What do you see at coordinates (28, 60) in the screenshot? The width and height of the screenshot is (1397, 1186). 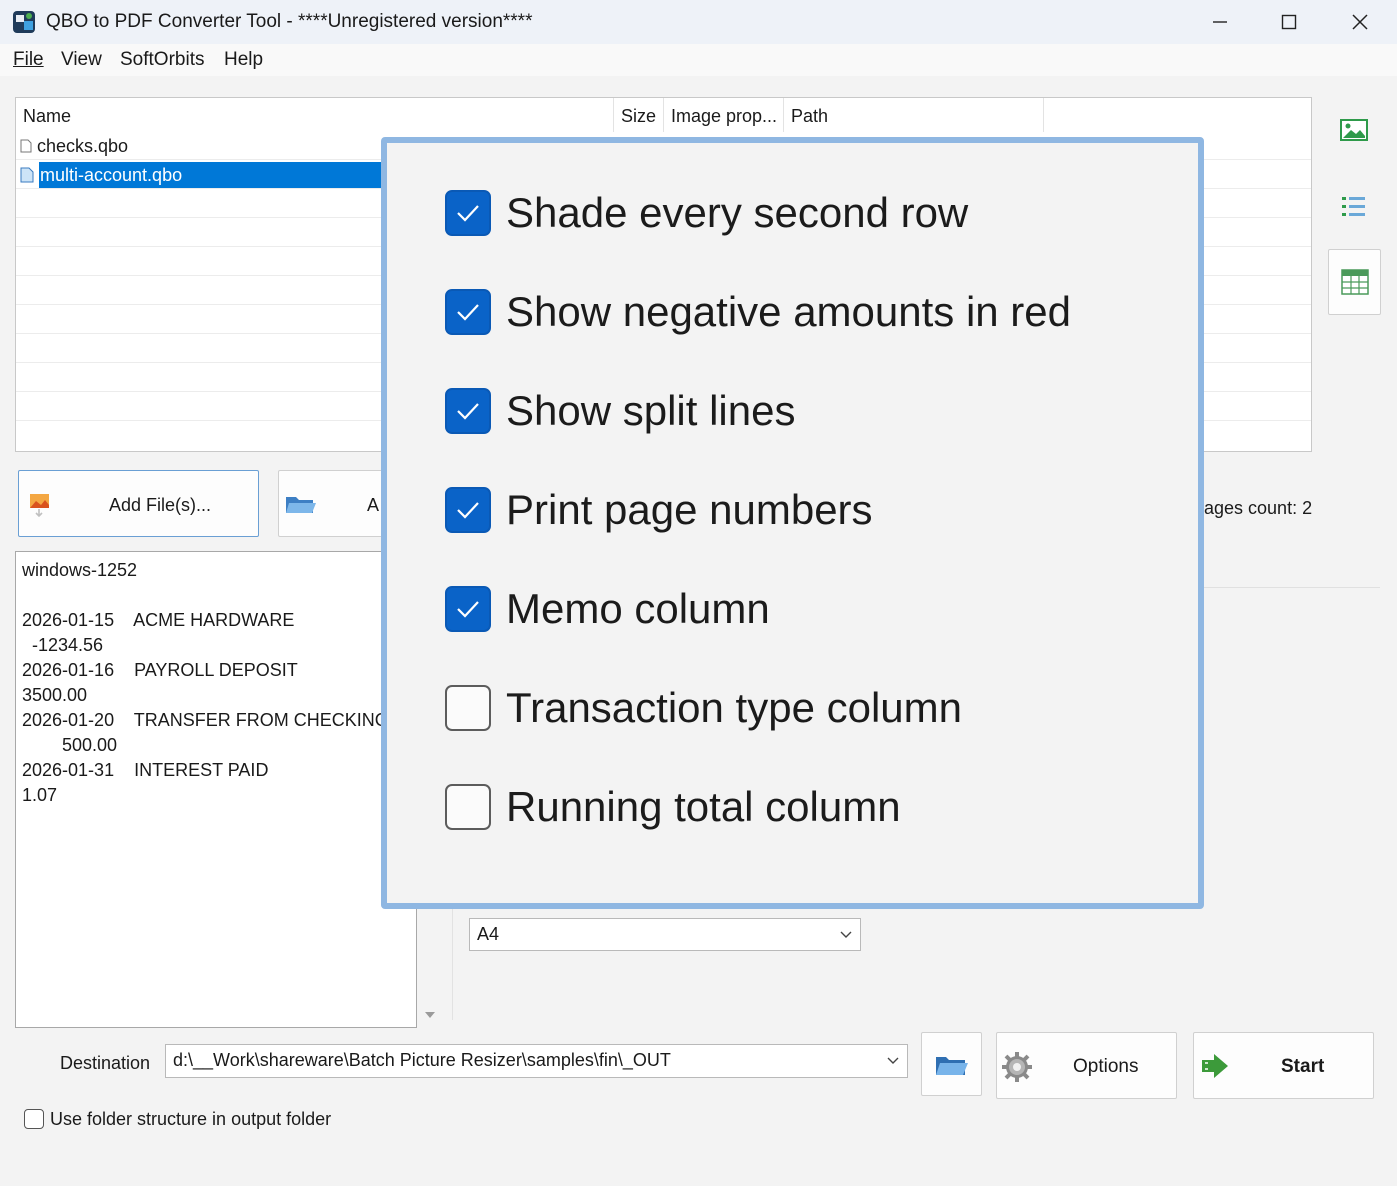 I see `menu-file: File` at bounding box center [28, 60].